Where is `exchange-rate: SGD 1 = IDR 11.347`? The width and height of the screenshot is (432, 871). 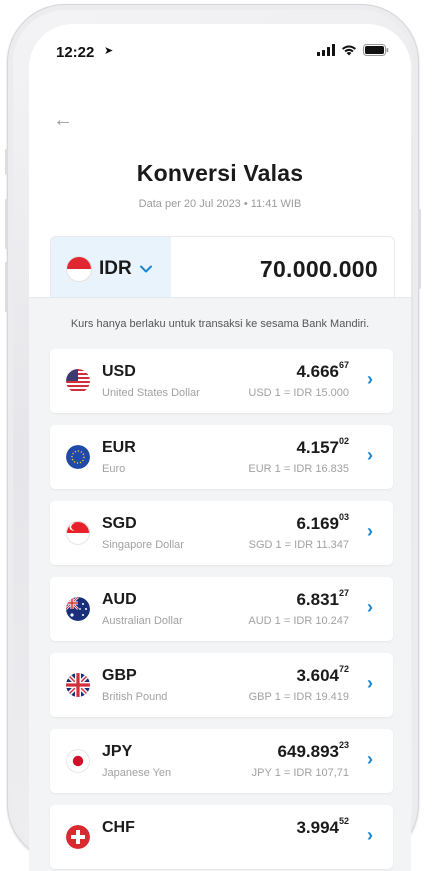
exchange-rate: SGD 1 = IDR 11.347 is located at coordinates (298, 545).